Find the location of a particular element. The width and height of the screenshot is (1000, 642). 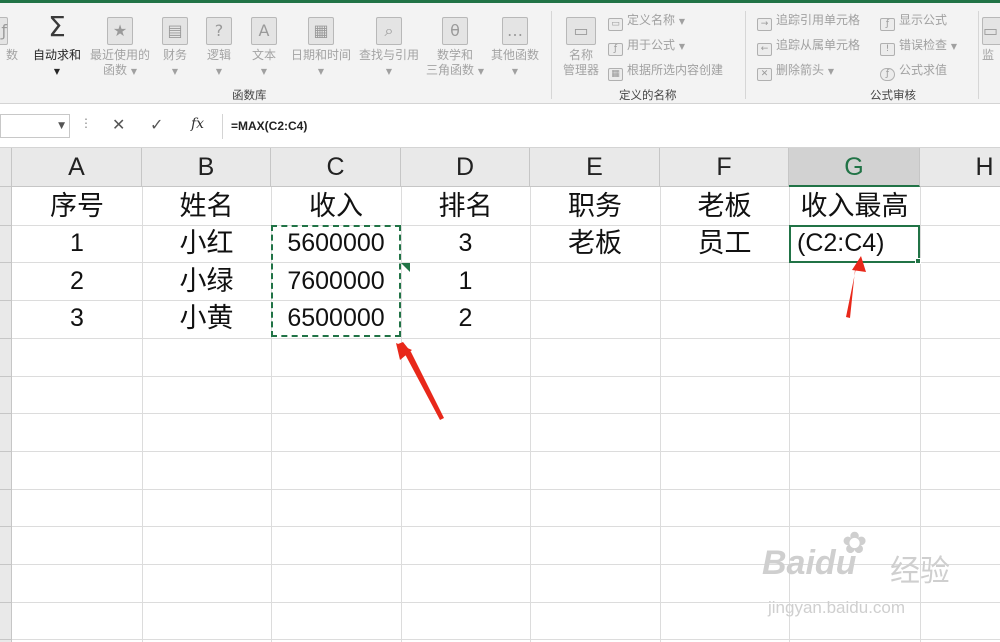

column-header-c: C is located at coordinates (336, 167).